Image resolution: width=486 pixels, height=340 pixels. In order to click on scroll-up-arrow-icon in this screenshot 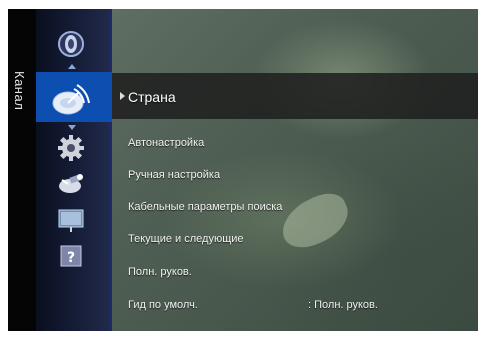, I will do `click(72, 66)`.